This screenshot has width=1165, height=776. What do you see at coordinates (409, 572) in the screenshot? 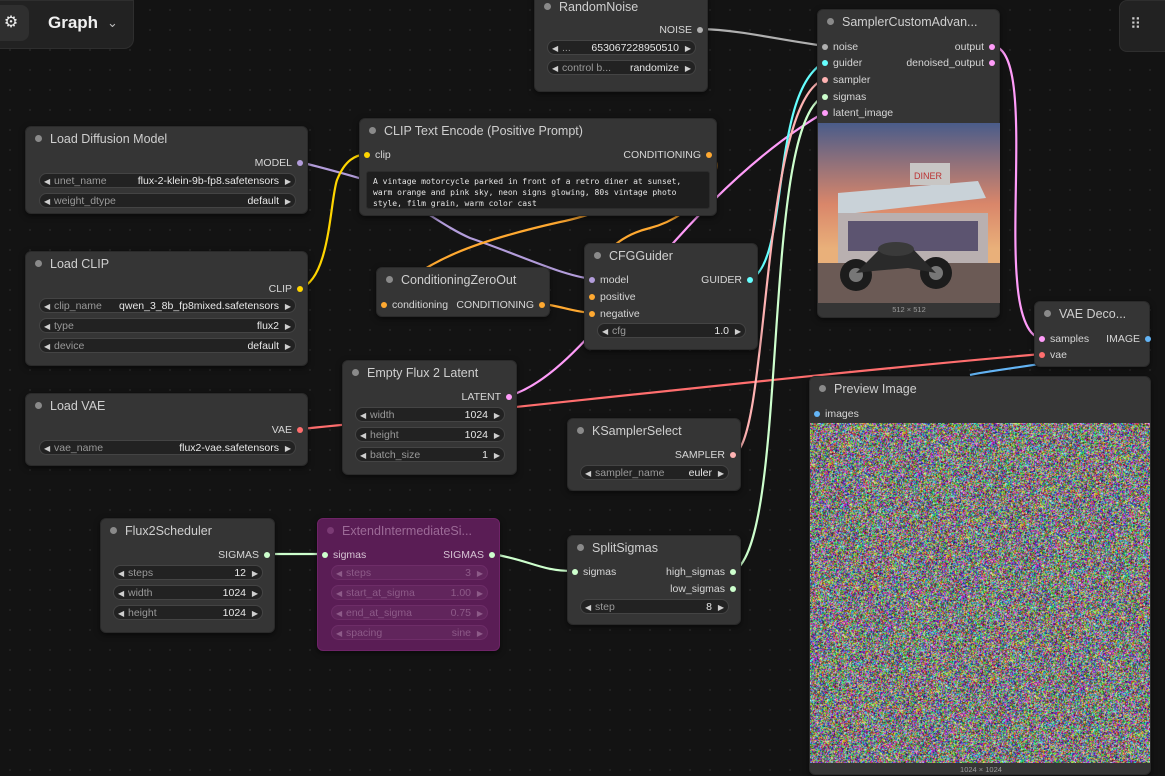
I see `widget-steps: ◀ steps 3 ▶` at bounding box center [409, 572].